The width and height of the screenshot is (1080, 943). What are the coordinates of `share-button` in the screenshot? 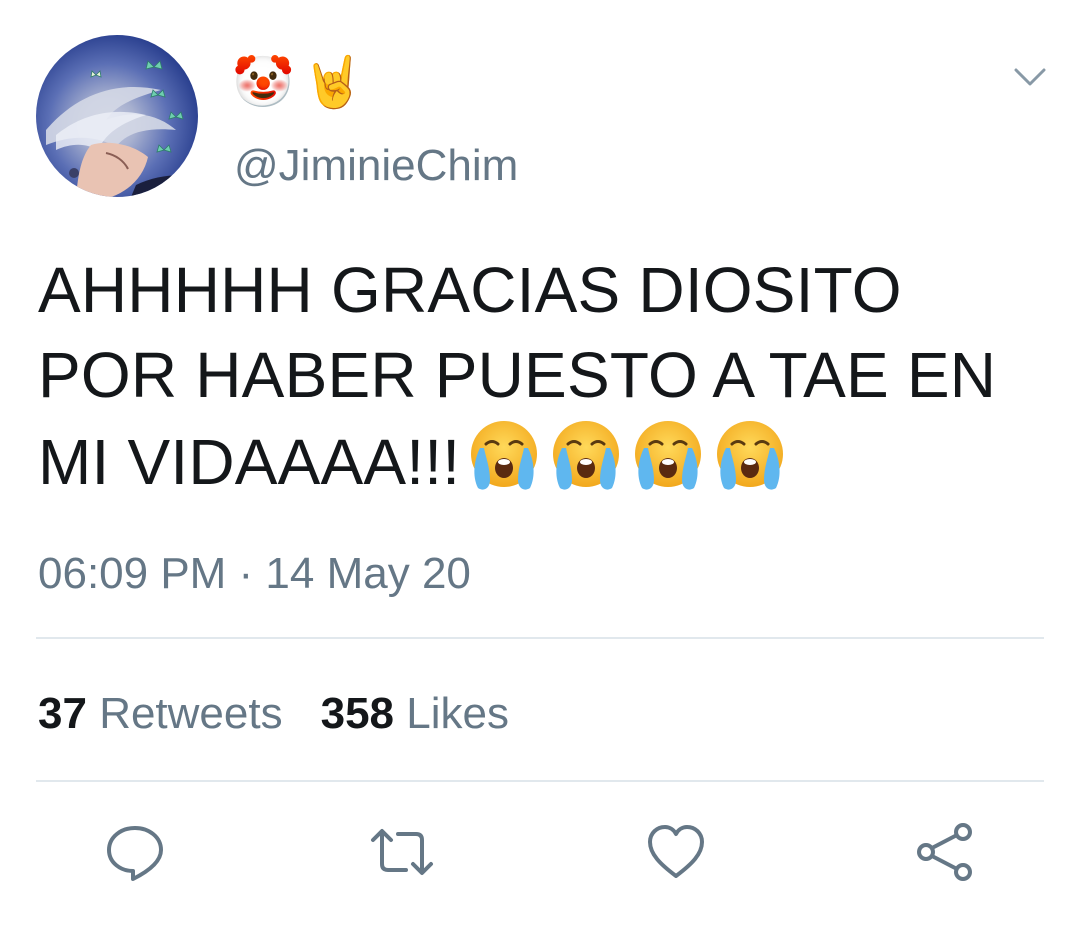 It's located at (945, 852).